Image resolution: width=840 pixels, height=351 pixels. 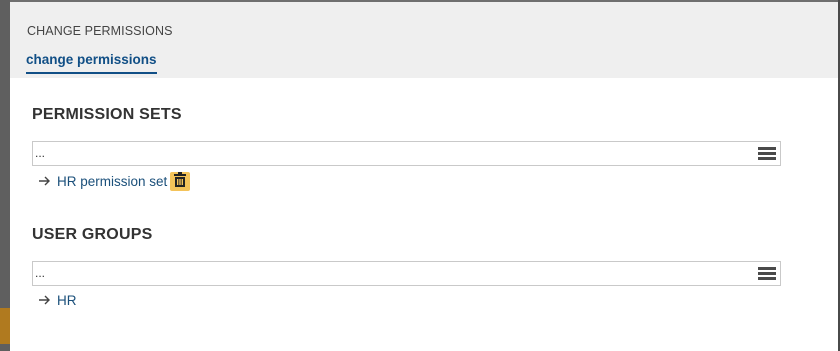 I want to click on background-accent, so click(x=5, y=326).